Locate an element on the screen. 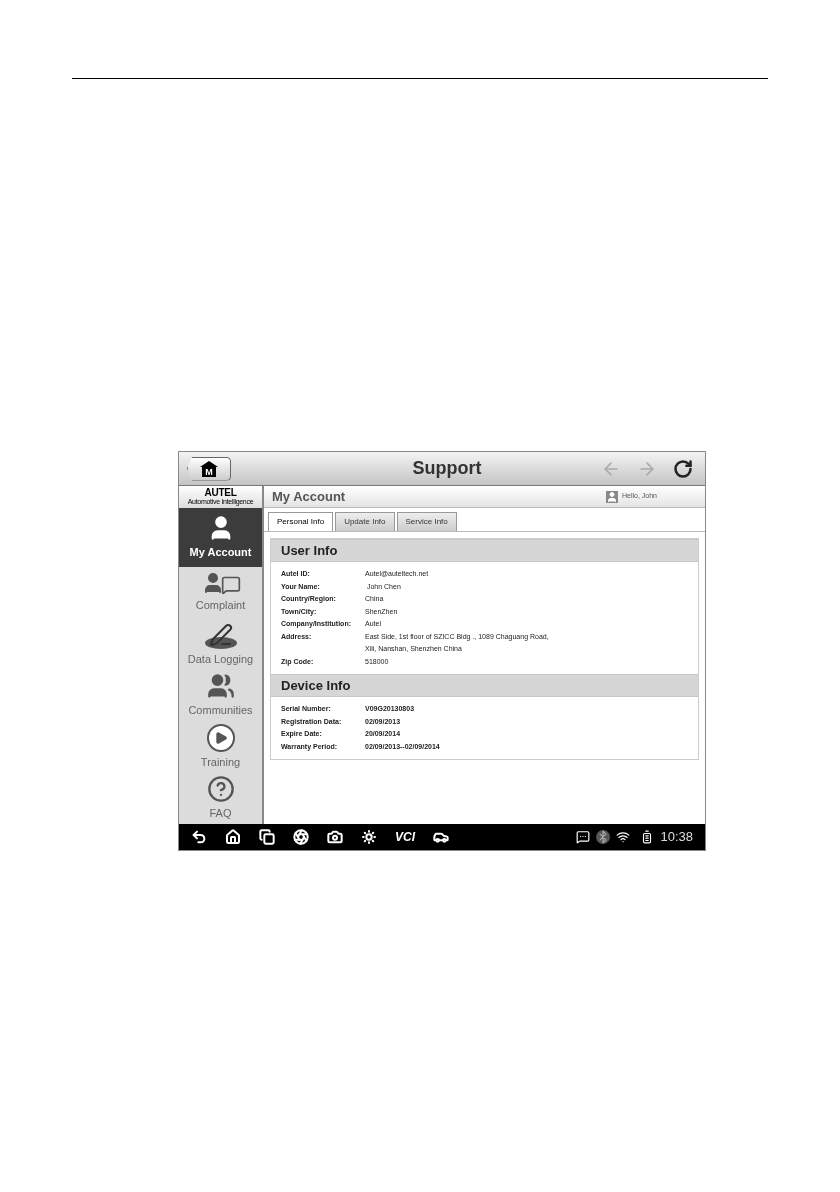 The image size is (840, 1192). play-icon is located at coordinates (220, 737).